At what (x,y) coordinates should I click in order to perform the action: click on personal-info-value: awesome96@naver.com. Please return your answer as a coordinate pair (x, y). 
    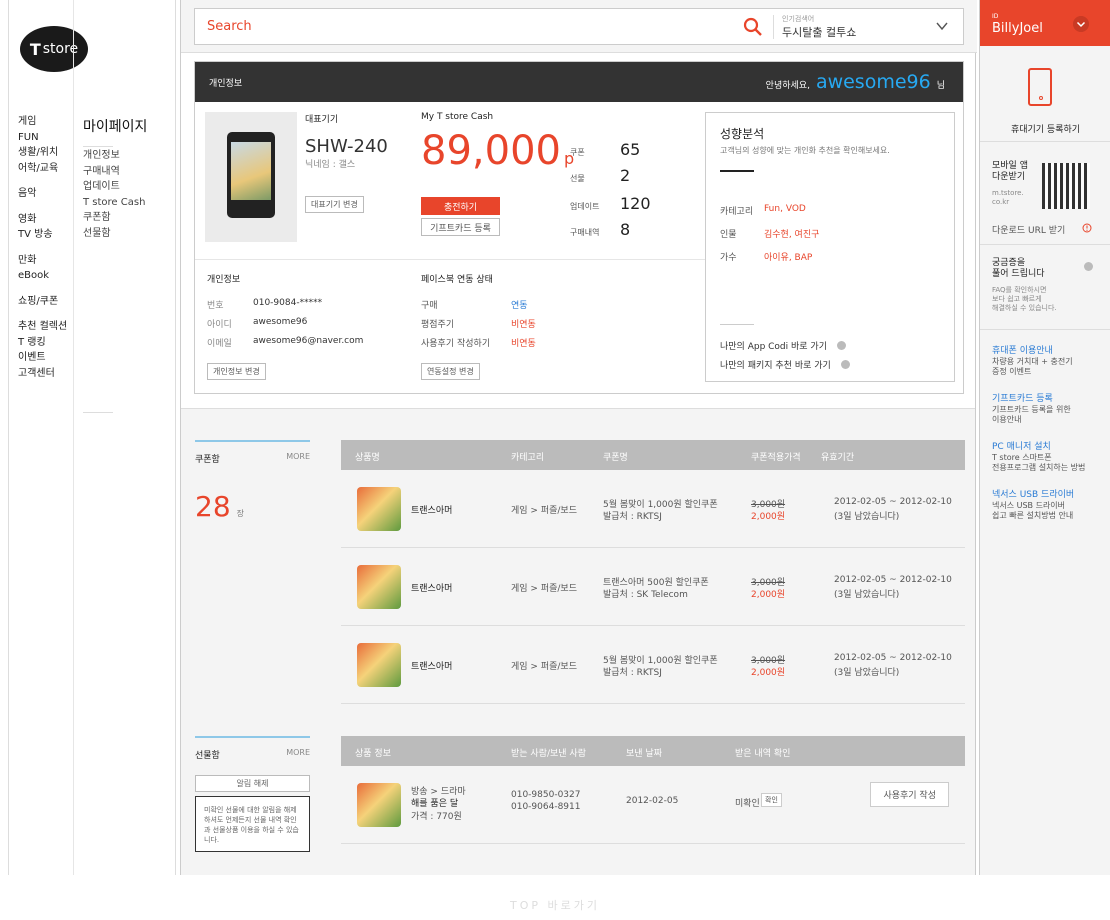
    Looking at the image, I should click on (308, 341).